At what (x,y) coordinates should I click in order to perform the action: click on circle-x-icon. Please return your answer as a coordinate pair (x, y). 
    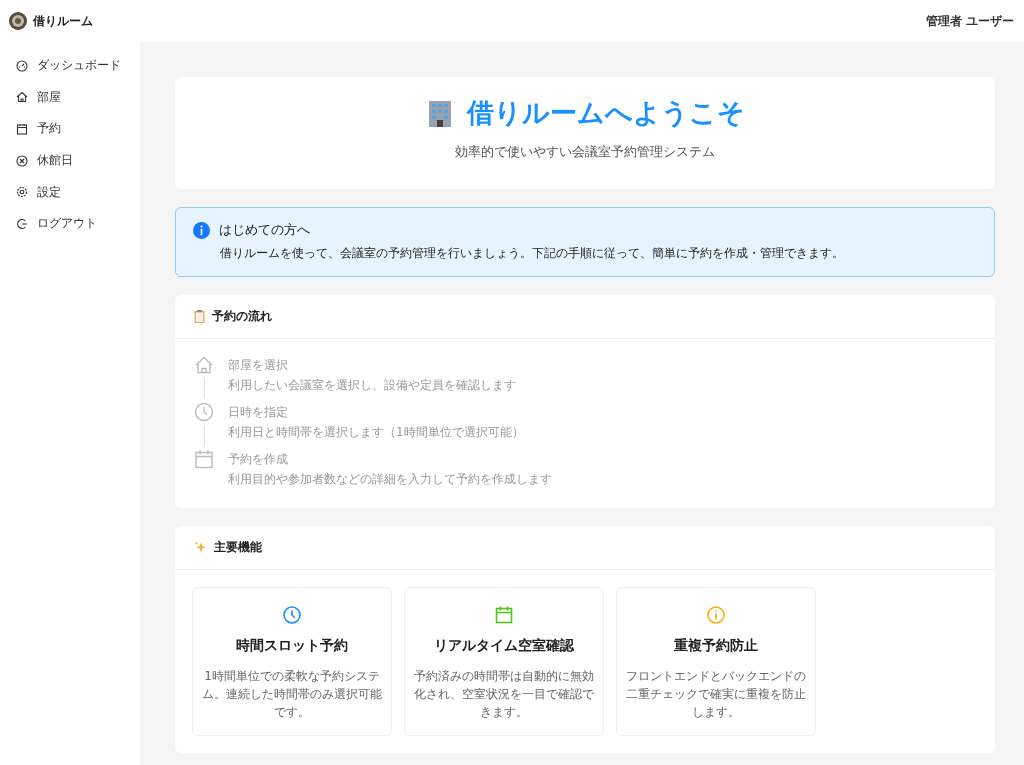
    Looking at the image, I should click on (22, 160).